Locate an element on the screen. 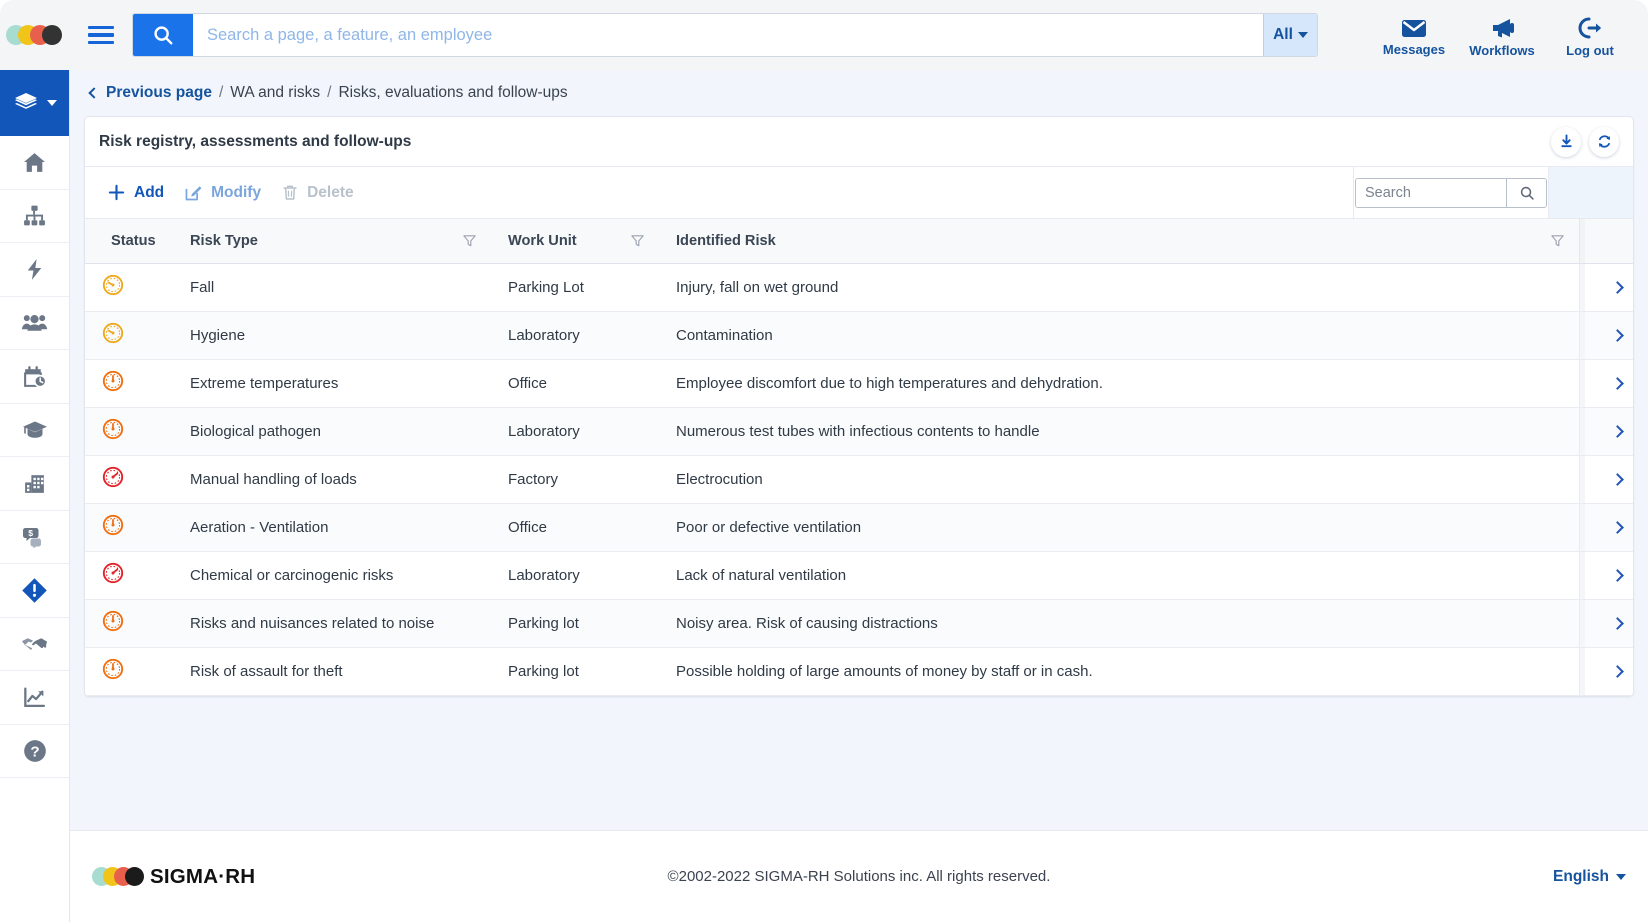  modify-button: Modify is located at coordinates (226, 192).